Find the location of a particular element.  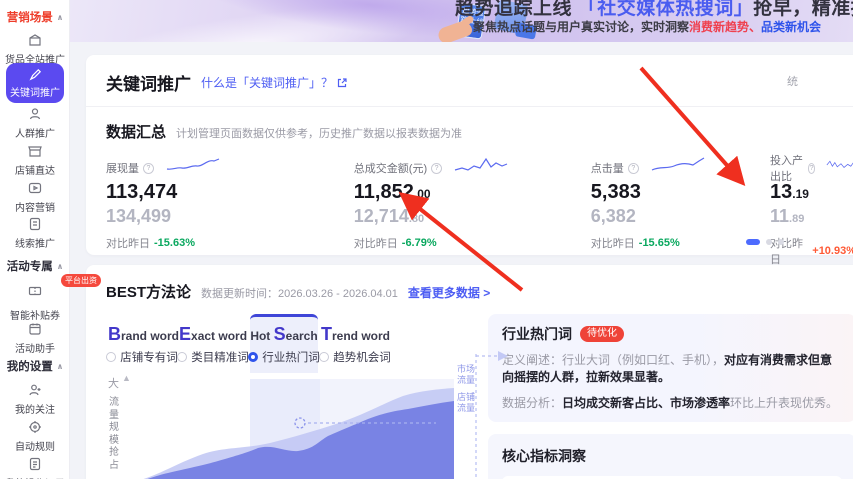

sidebar-section-activity: 活动专属 ∧ is located at coordinates (35, 266).